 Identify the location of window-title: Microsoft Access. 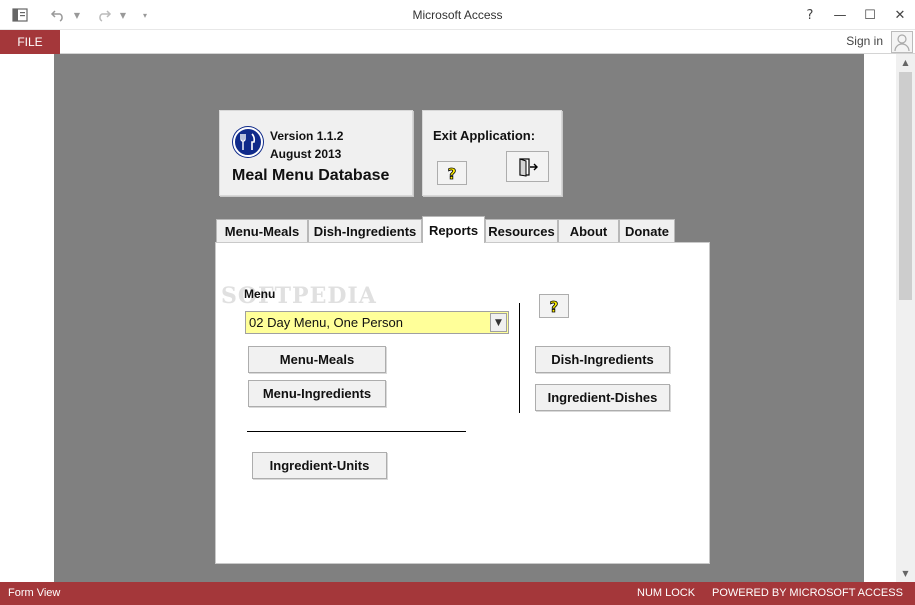
(457, 15).